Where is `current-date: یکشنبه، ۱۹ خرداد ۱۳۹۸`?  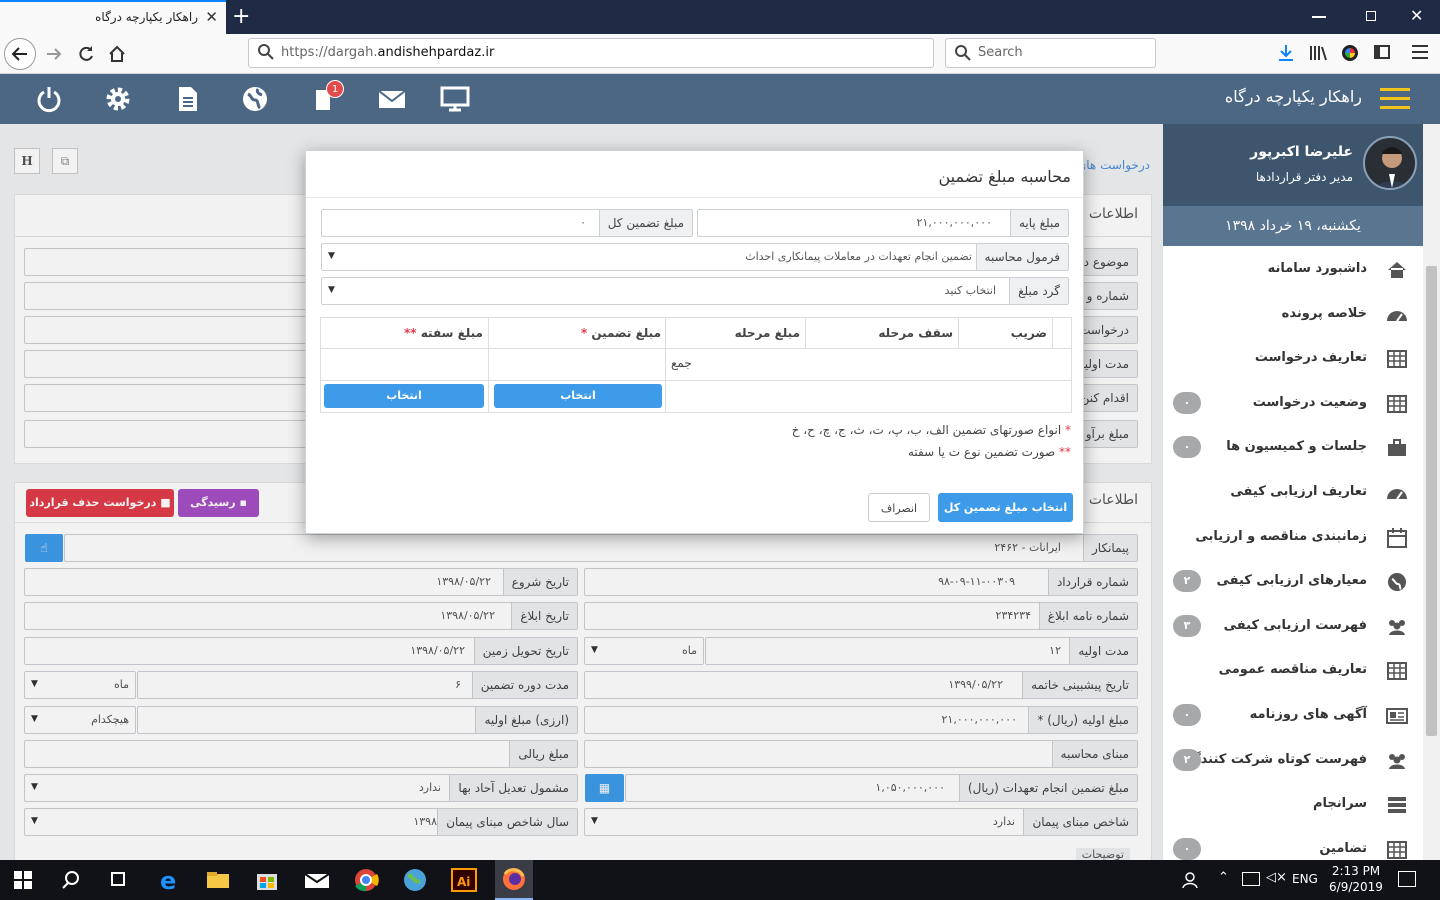
current-date: یکشنبه، ۱۹ خرداد ۱۳۹۸ is located at coordinates (1293, 226).